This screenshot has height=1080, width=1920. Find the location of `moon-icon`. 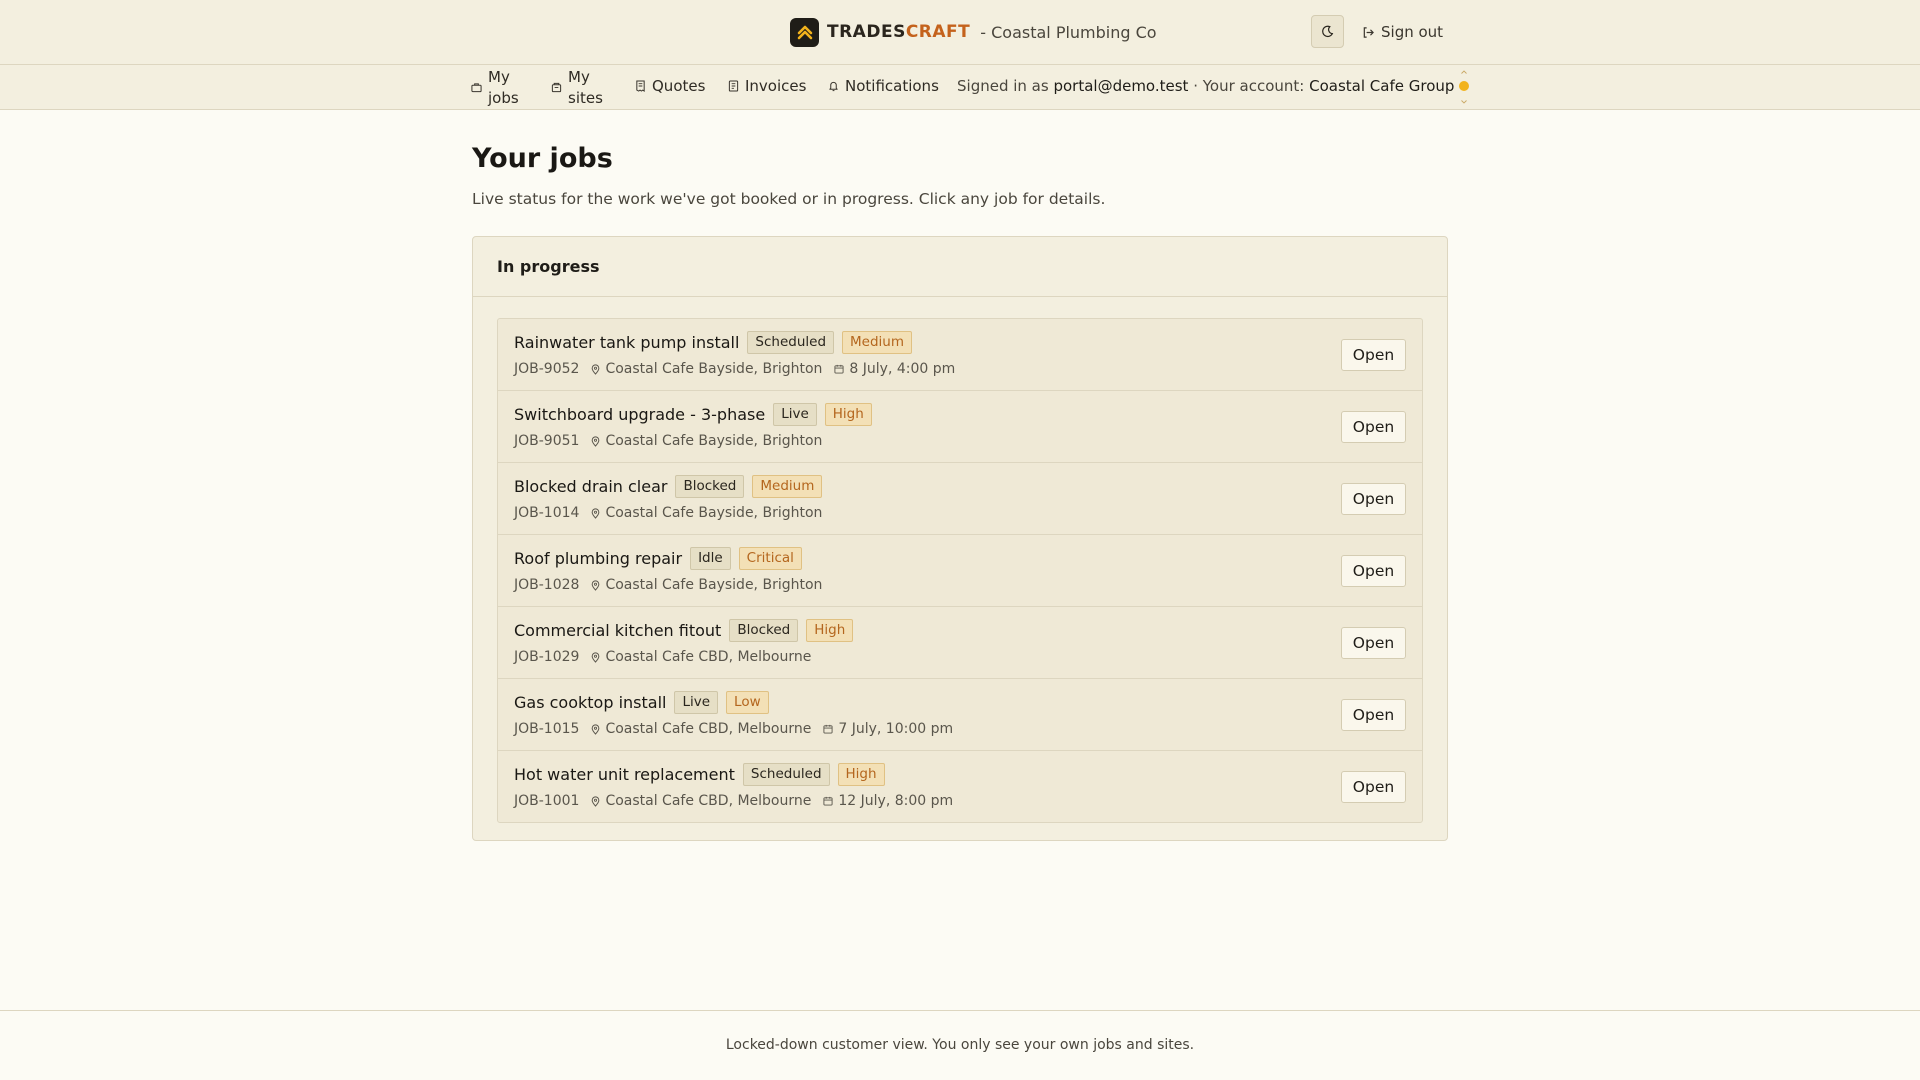

moon-icon is located at coordinates (1327, 31).